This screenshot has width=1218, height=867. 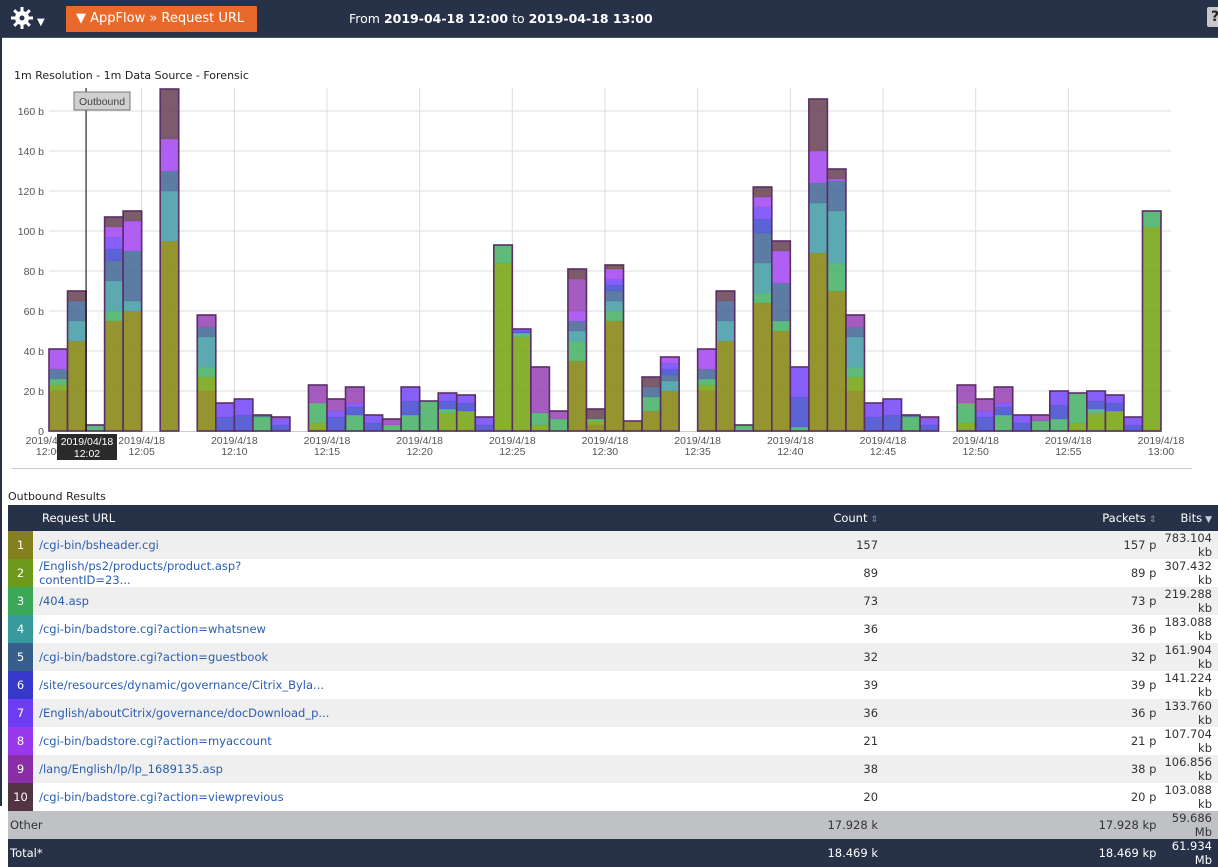 I want to click on request-url-link: /lang/English/lp/lp_1689135.asp, so click(x=181, y=769).